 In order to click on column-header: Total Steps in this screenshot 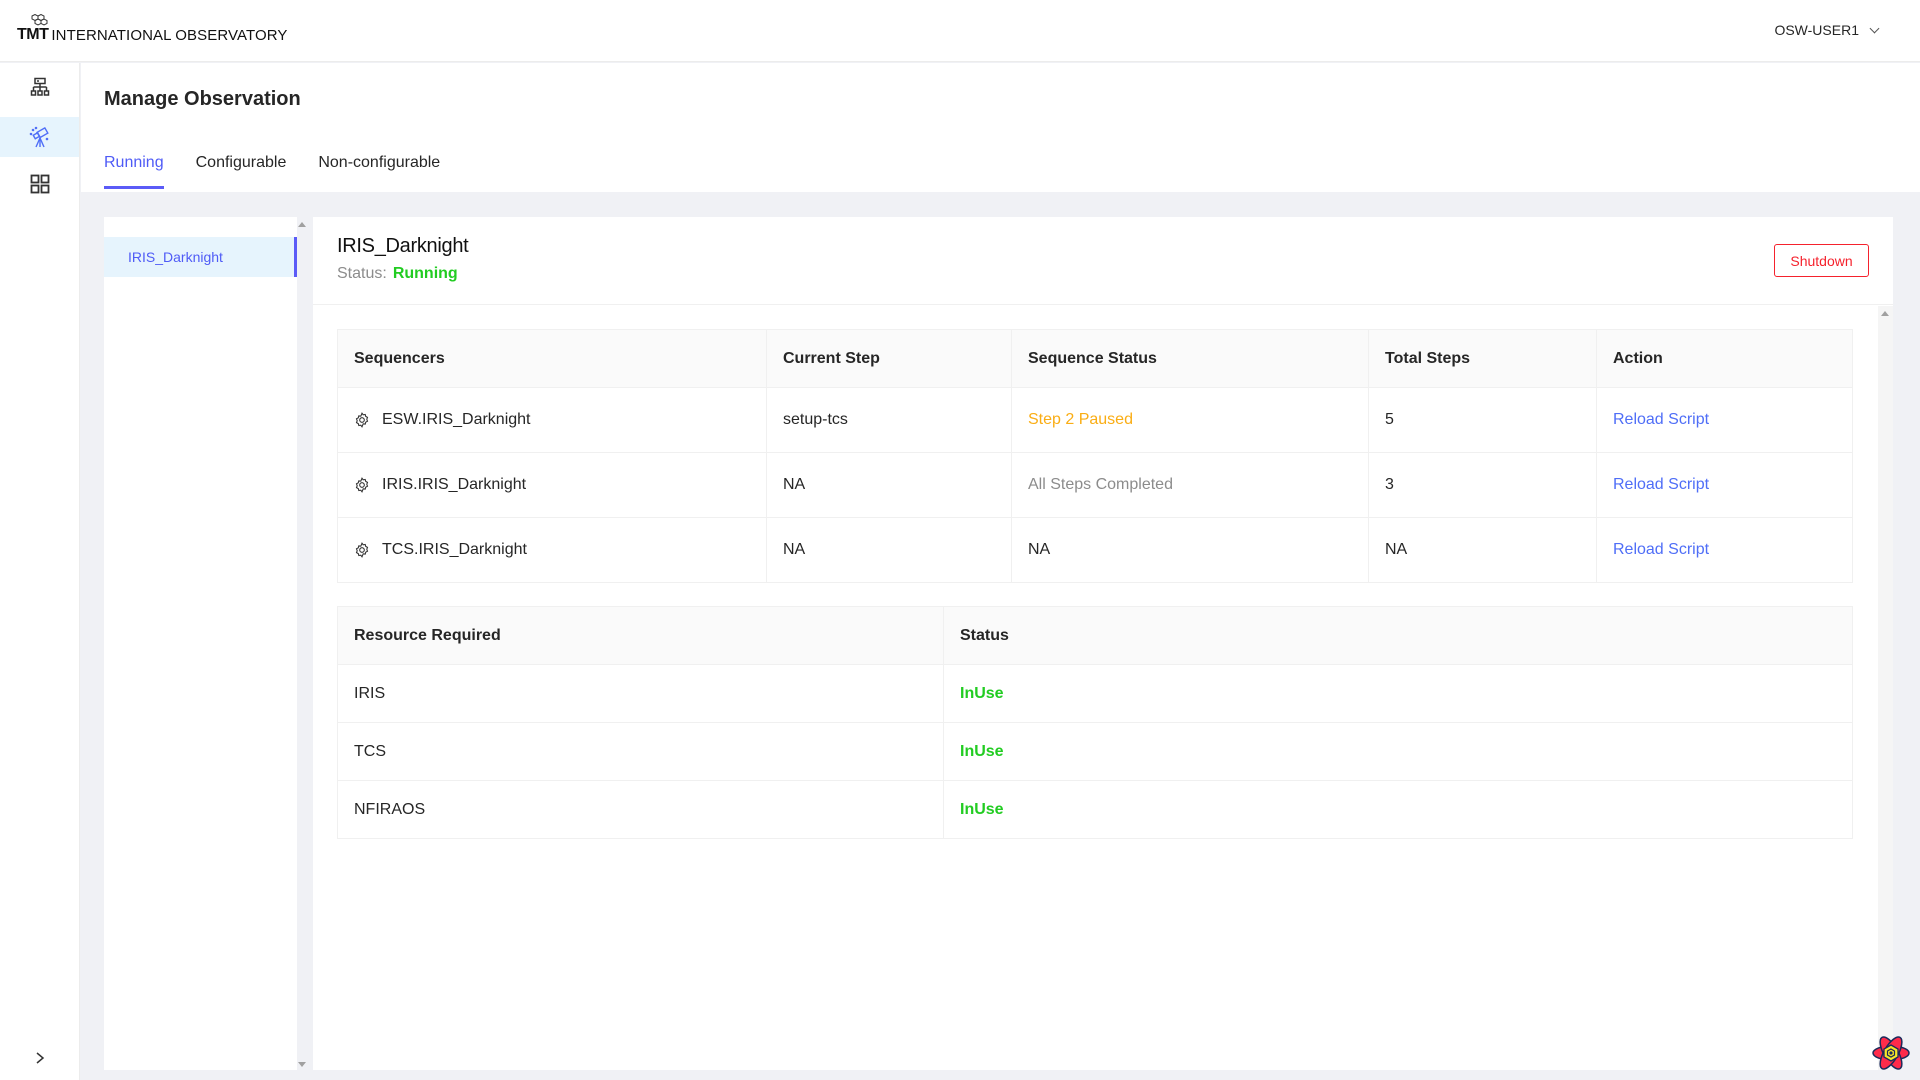, I will do `click(1482, 358)`.